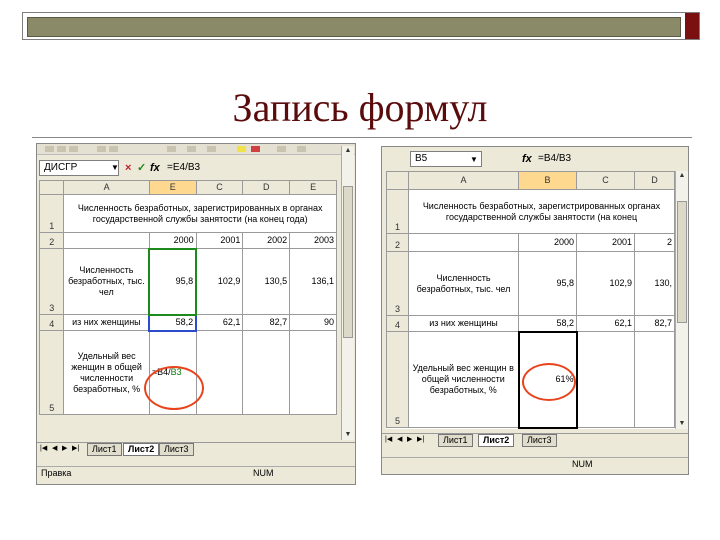  Describe the element at coordinates (241, 149) in the screenshot. I see `highlight-icon` at that location.